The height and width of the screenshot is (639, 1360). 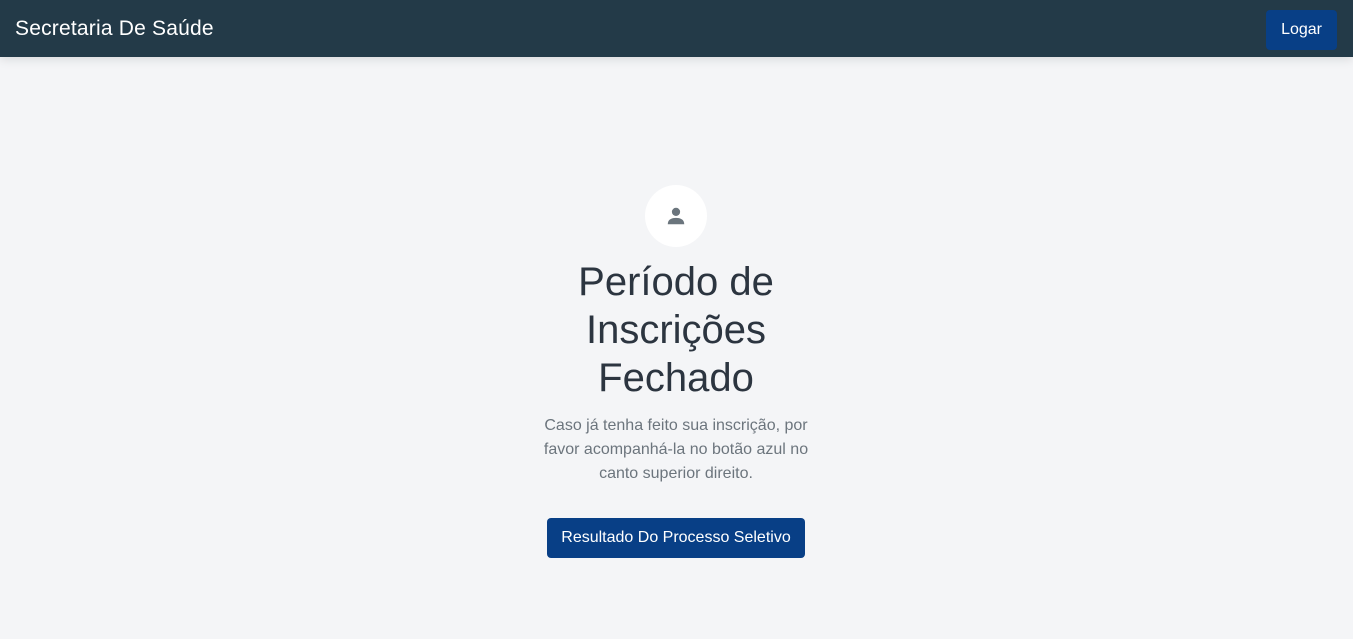 What do you see at coordinates (676, 330) in the screenshot?
I see `page-title: Período de Inscrições Fechado` at bounding box center [676, 330].